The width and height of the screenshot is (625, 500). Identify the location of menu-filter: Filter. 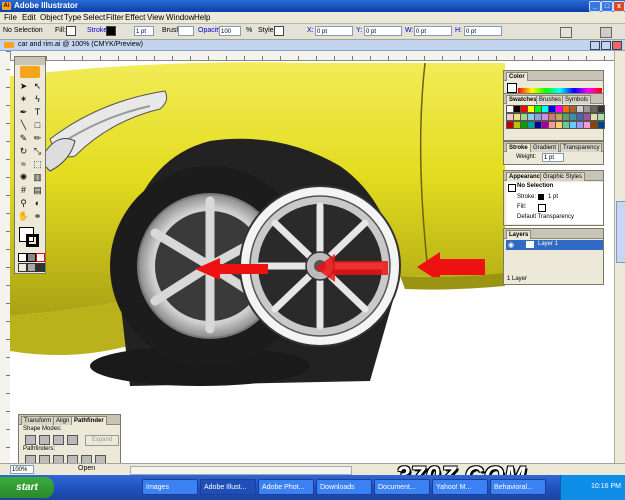
(115, 17).